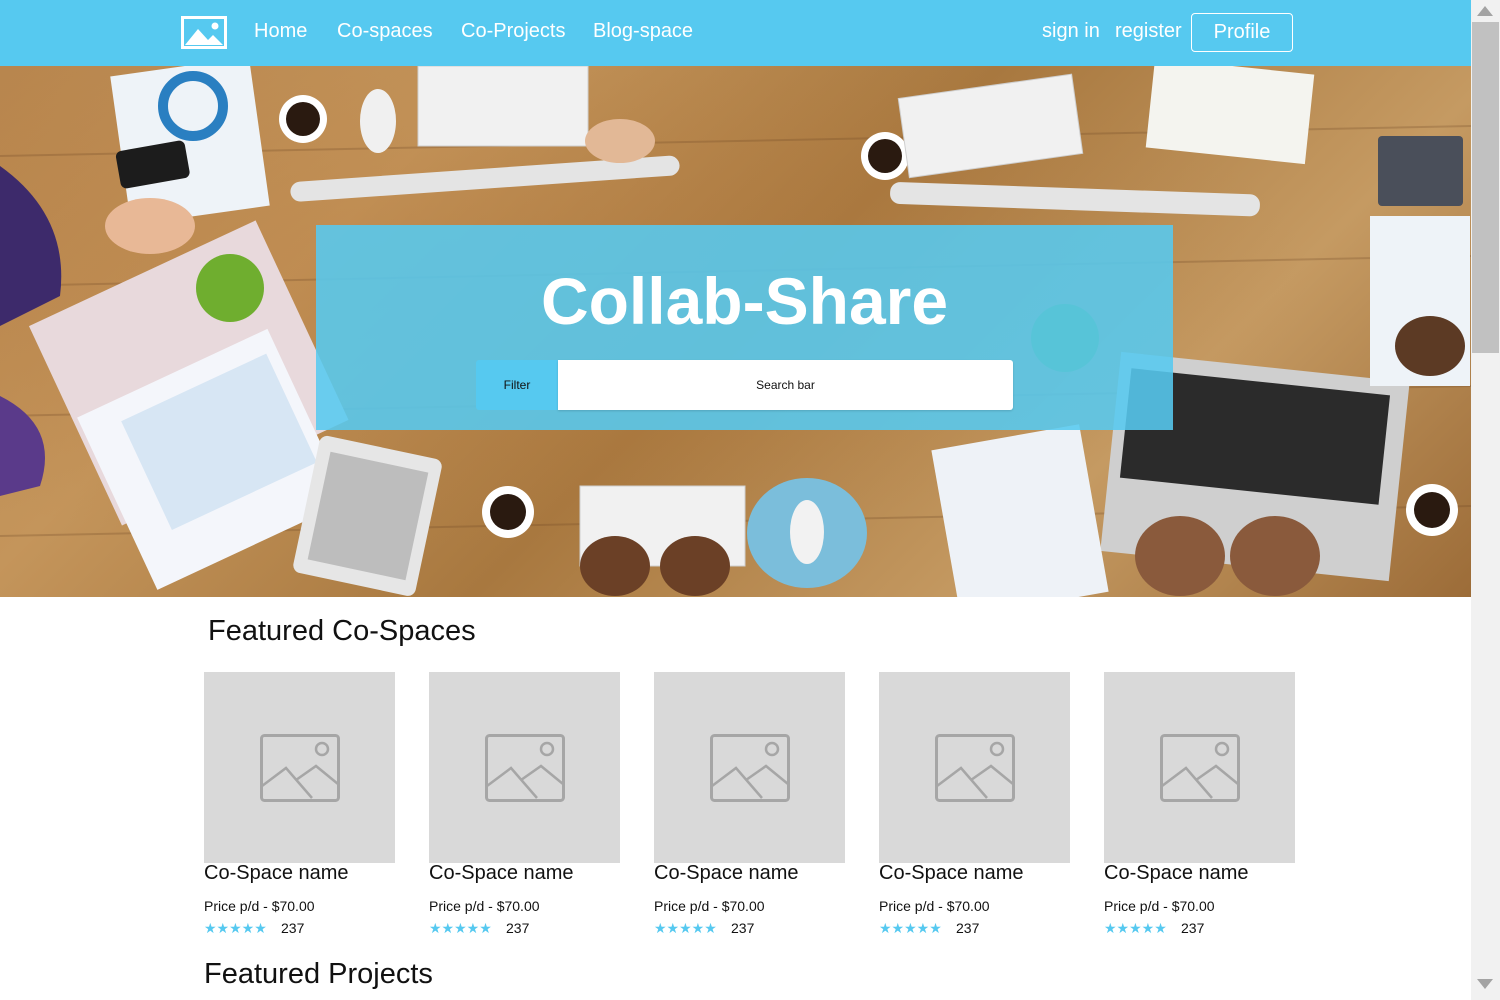 The image size is (1500, 1000). What do you see at coordinates (744, 301) in the screenshot?
I see `hero-title: Collab-Share` at bounding box center [744, 301].